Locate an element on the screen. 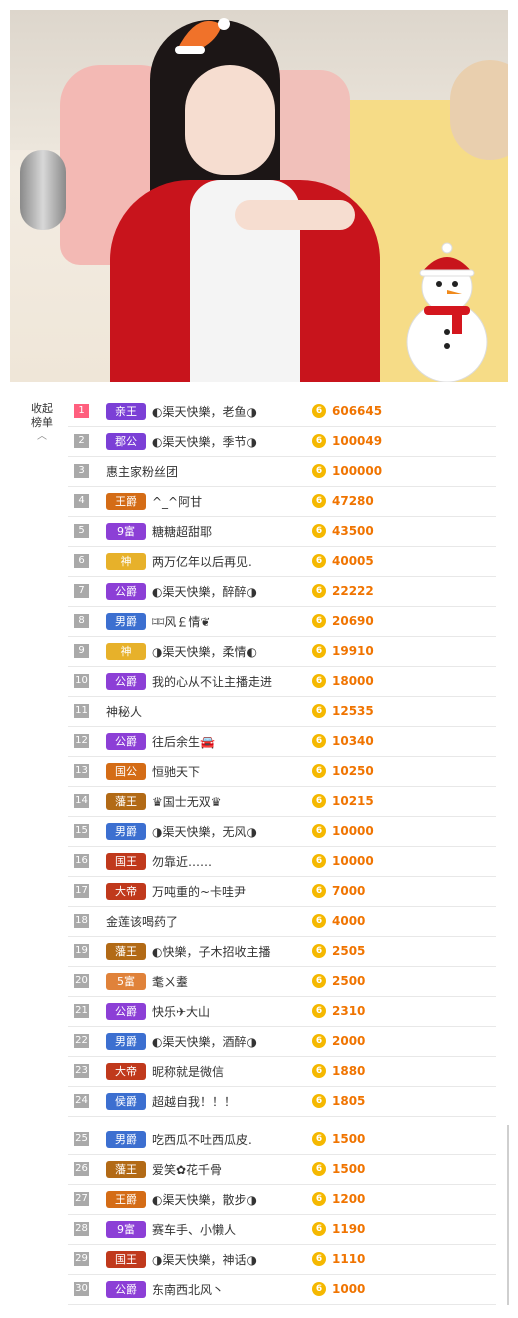  chevron-up-icon: ︿ is located at coordinates (42, 436).